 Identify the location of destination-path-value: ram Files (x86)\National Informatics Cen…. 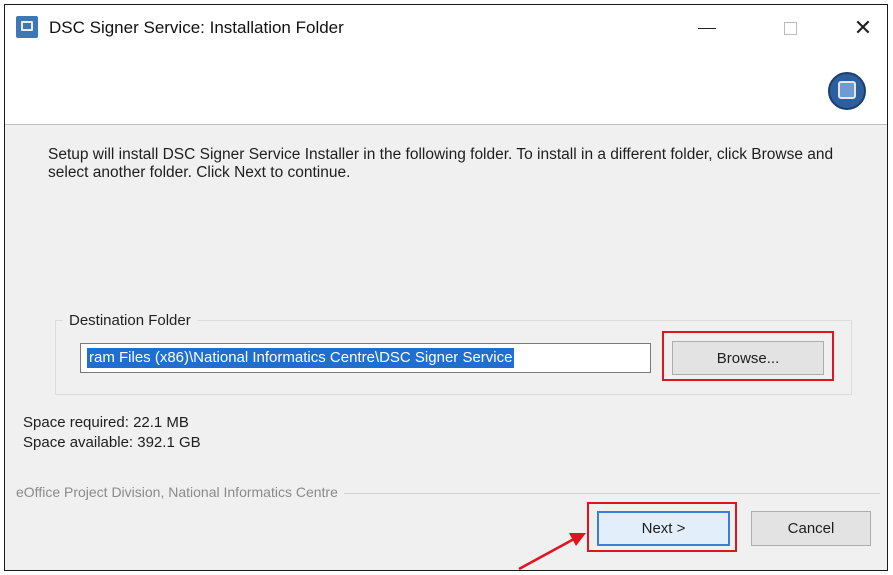
(301, 358).